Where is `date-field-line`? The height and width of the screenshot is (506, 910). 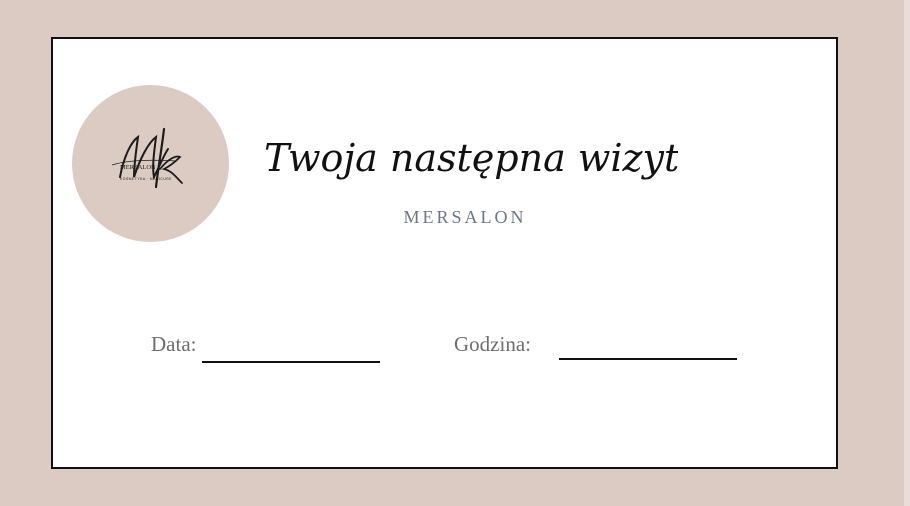
date-field-line is located at coordinates (291, 362).